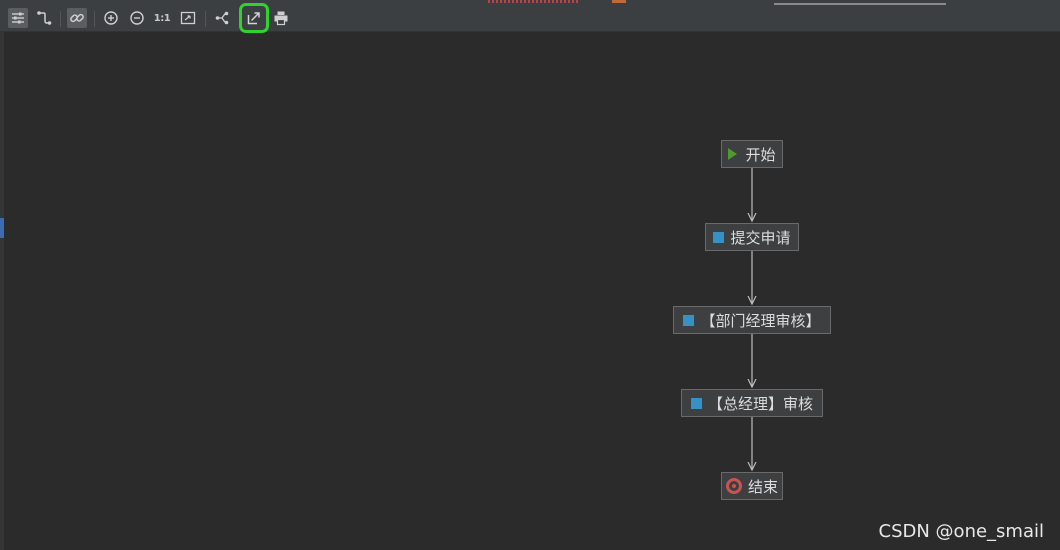 Image resolution: width=1060 pixels, height=550 pixels. I want to click on task-node-submit: 提交申请, so click(752, 237).